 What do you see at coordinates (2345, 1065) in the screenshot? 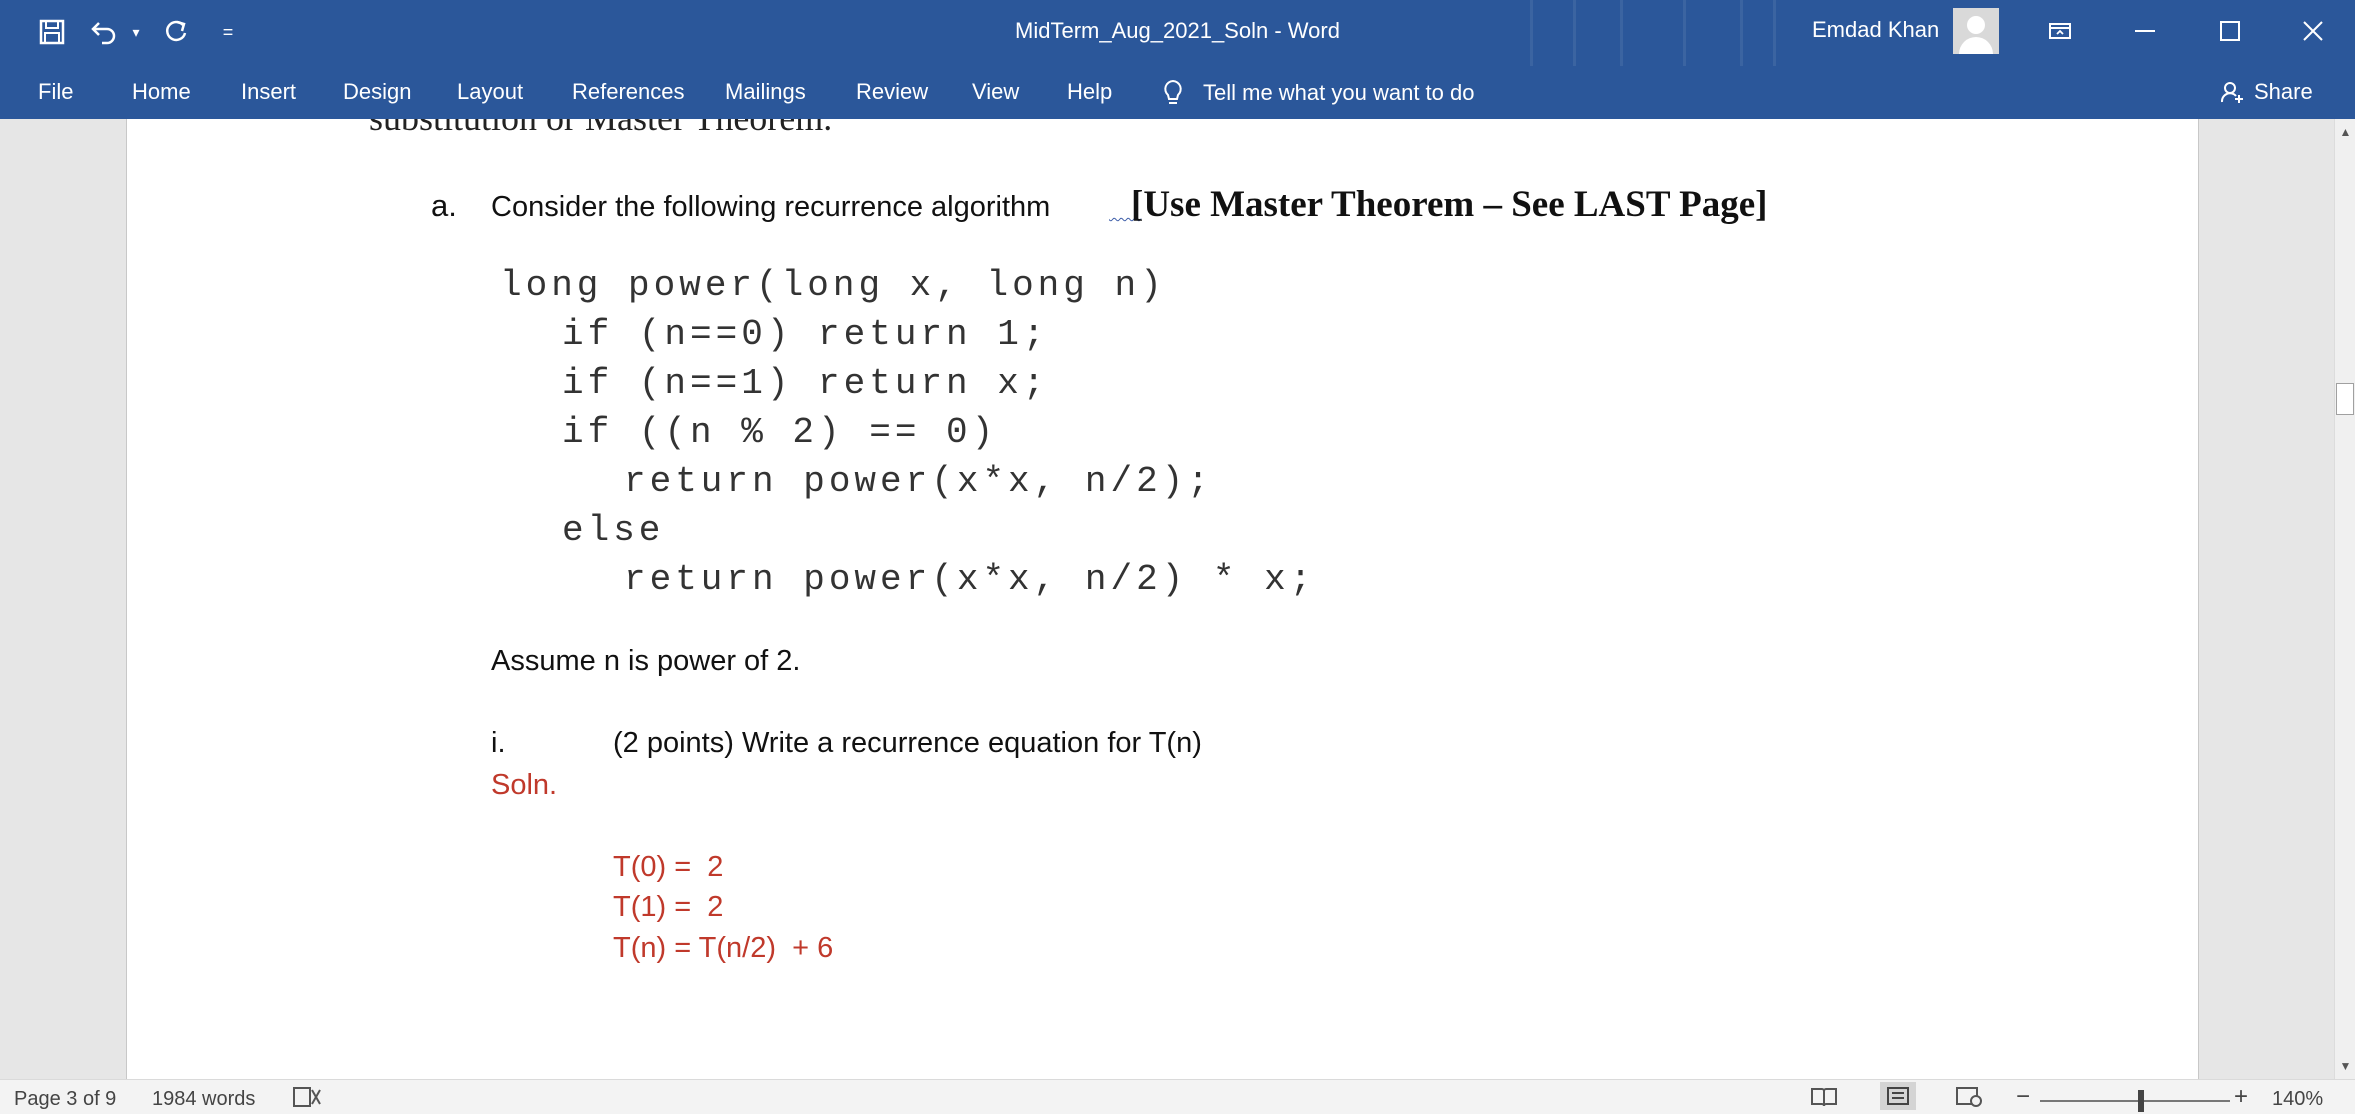
I see `scroll-down-icon: ▼` at bounding box center [2345, 1065].